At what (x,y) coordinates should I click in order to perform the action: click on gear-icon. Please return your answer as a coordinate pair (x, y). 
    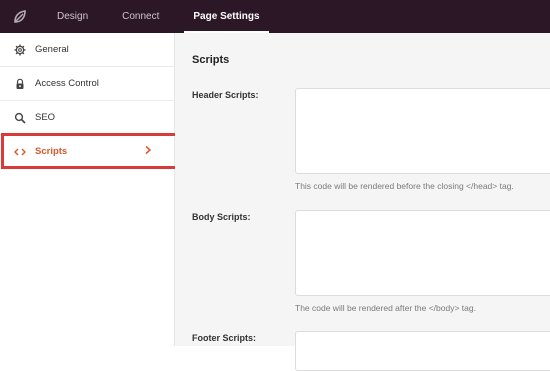
    Looking at the image, I should click on (20, 50).